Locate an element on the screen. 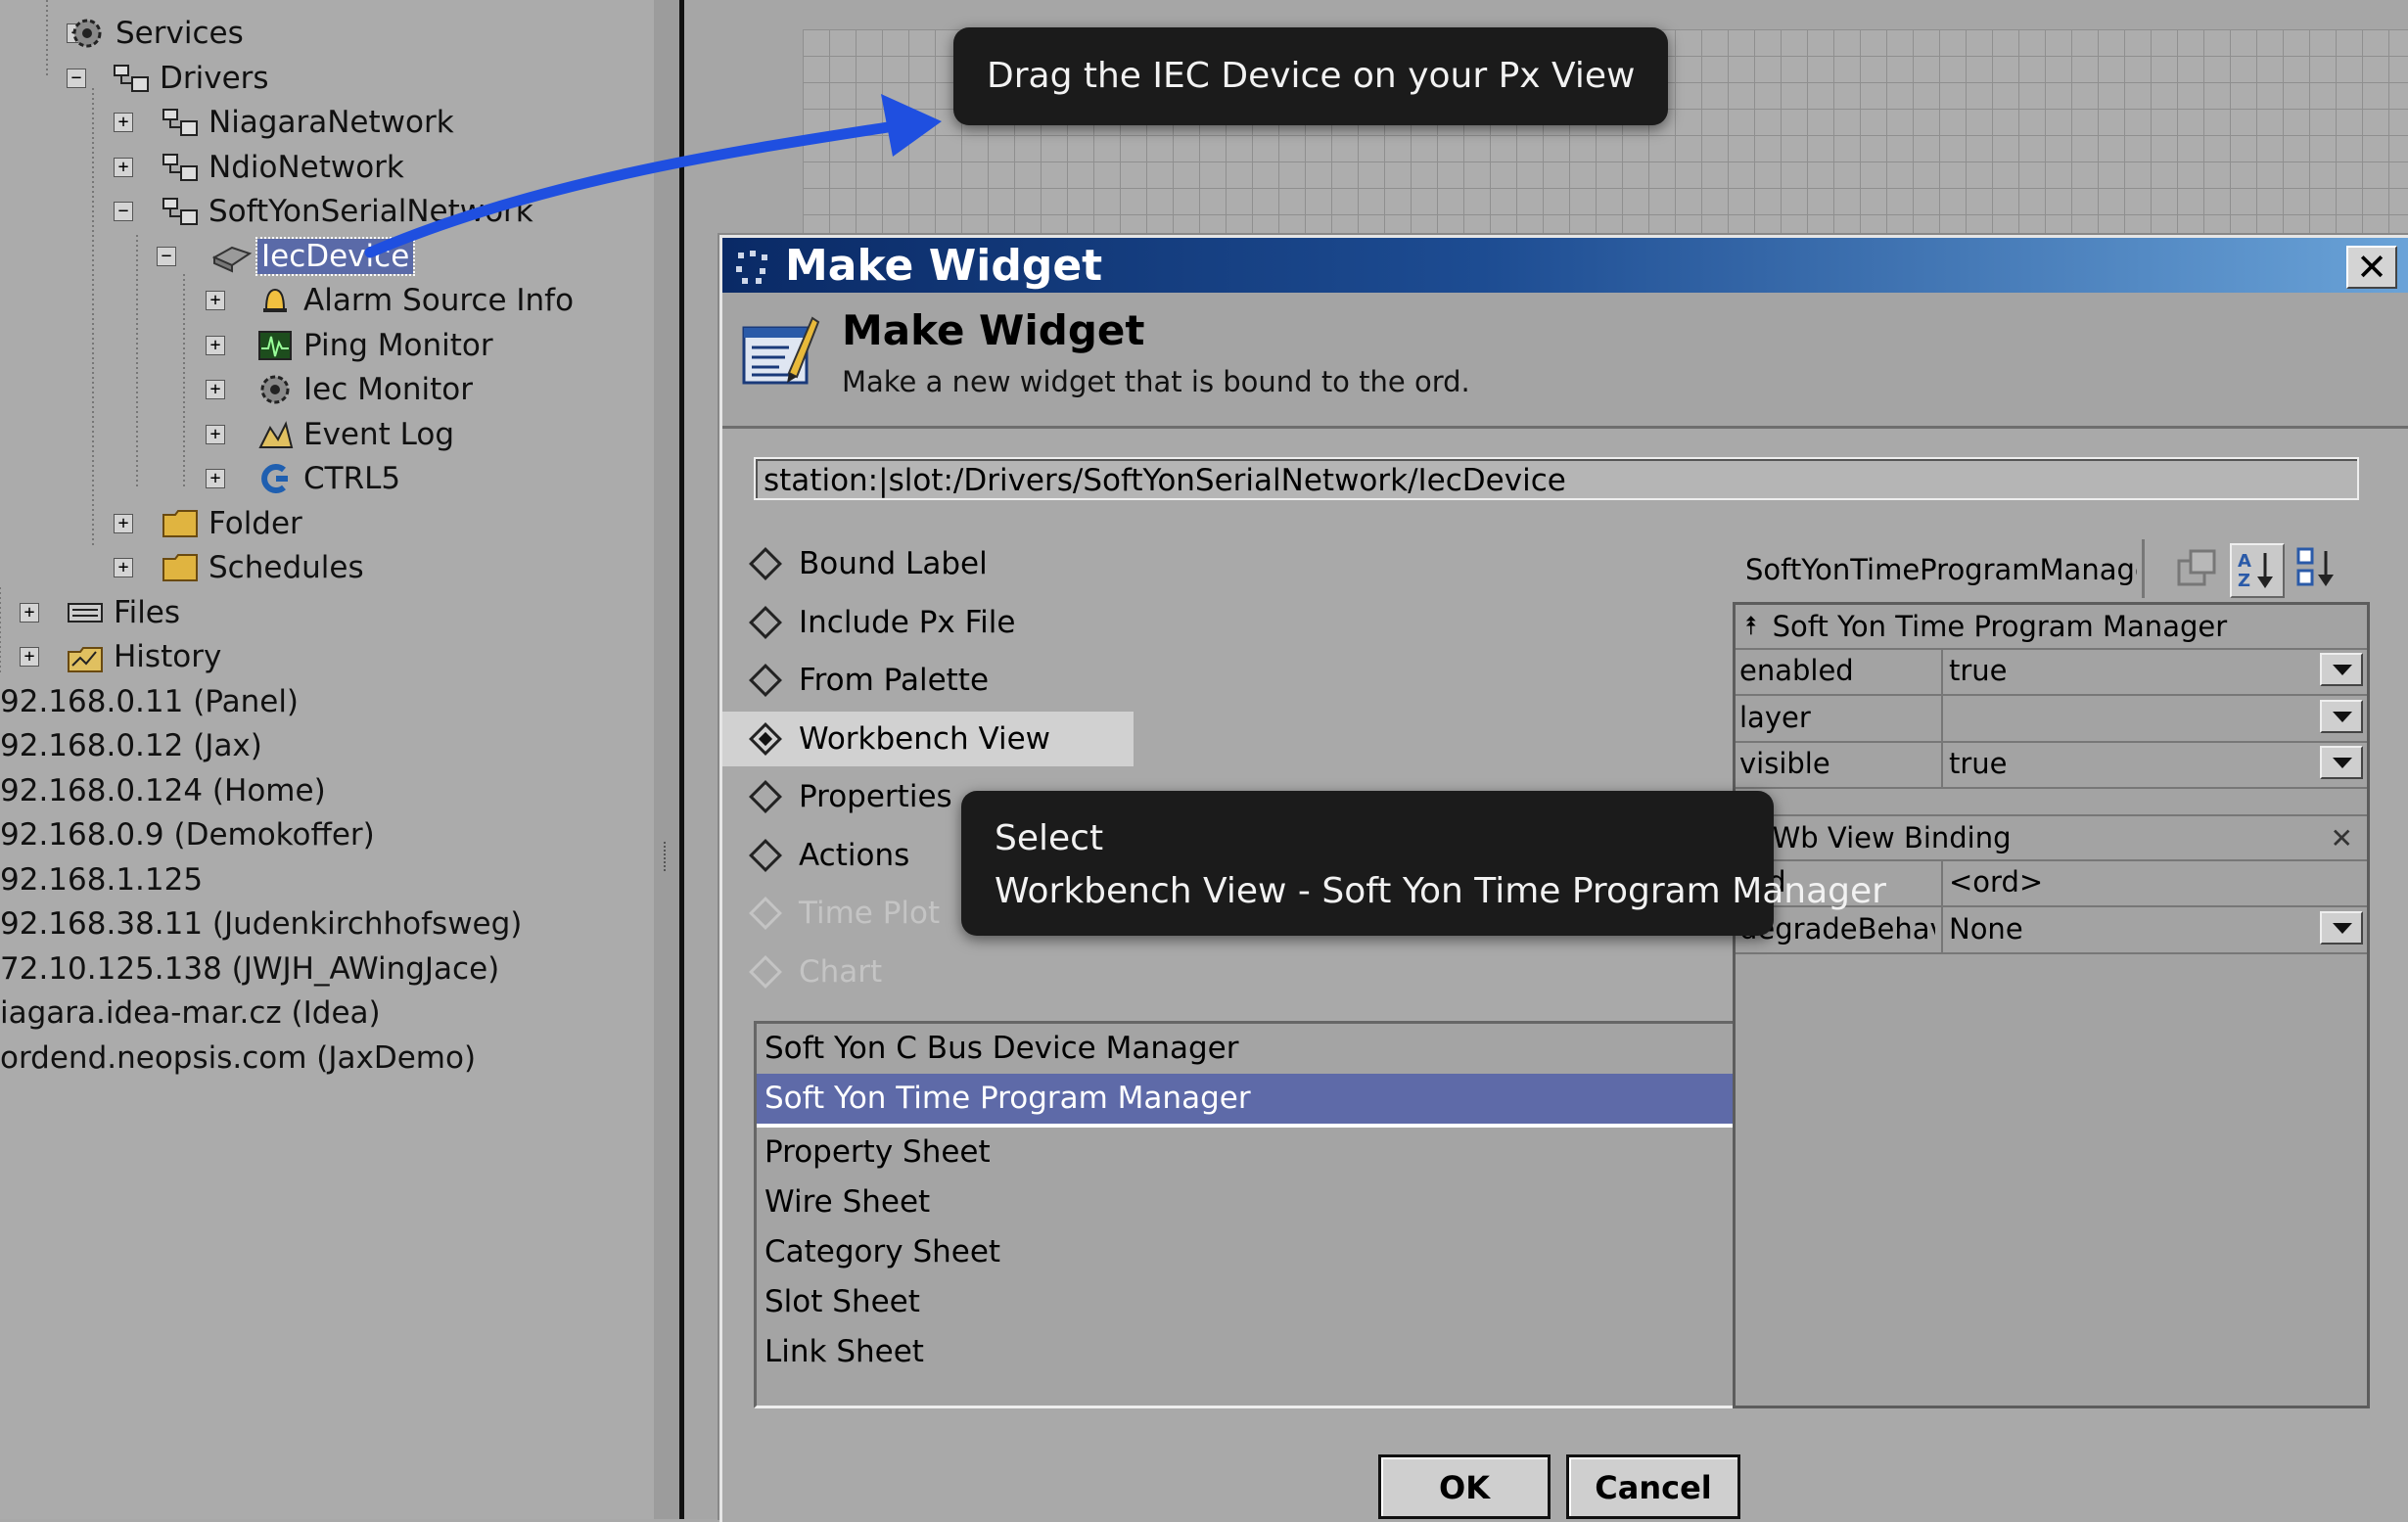 Image resolution: width=2408 pixels, height=1522 pixels. property-row-layer: layer is located at coordinates (2051, 719).